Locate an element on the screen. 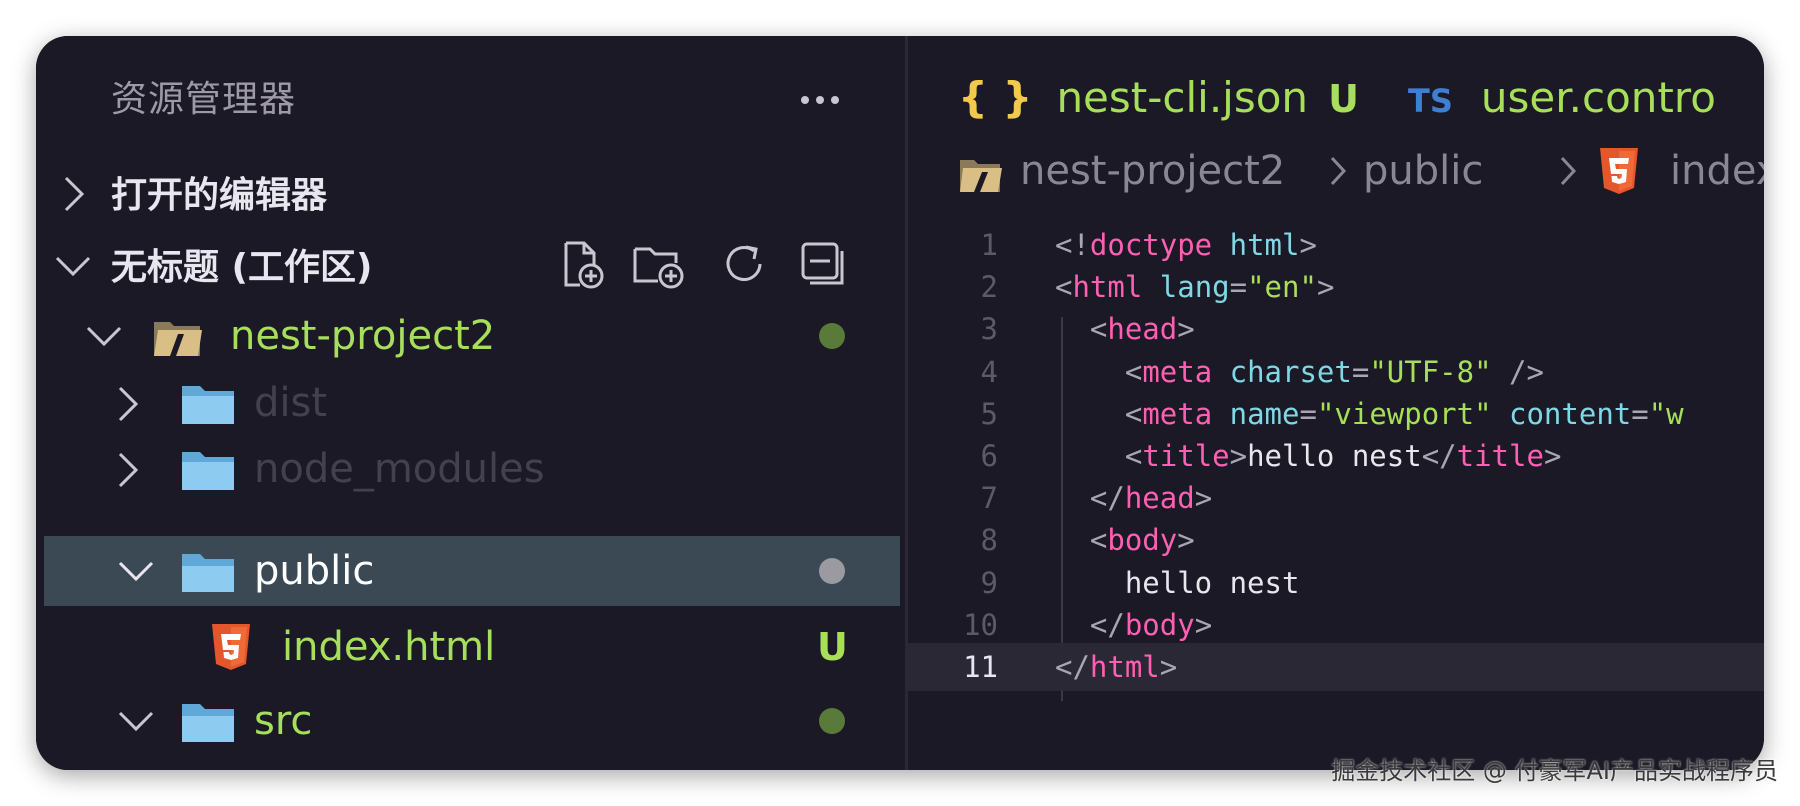  tree-item-nest-project2: nest-project2 is located at coordinates (472, 336).